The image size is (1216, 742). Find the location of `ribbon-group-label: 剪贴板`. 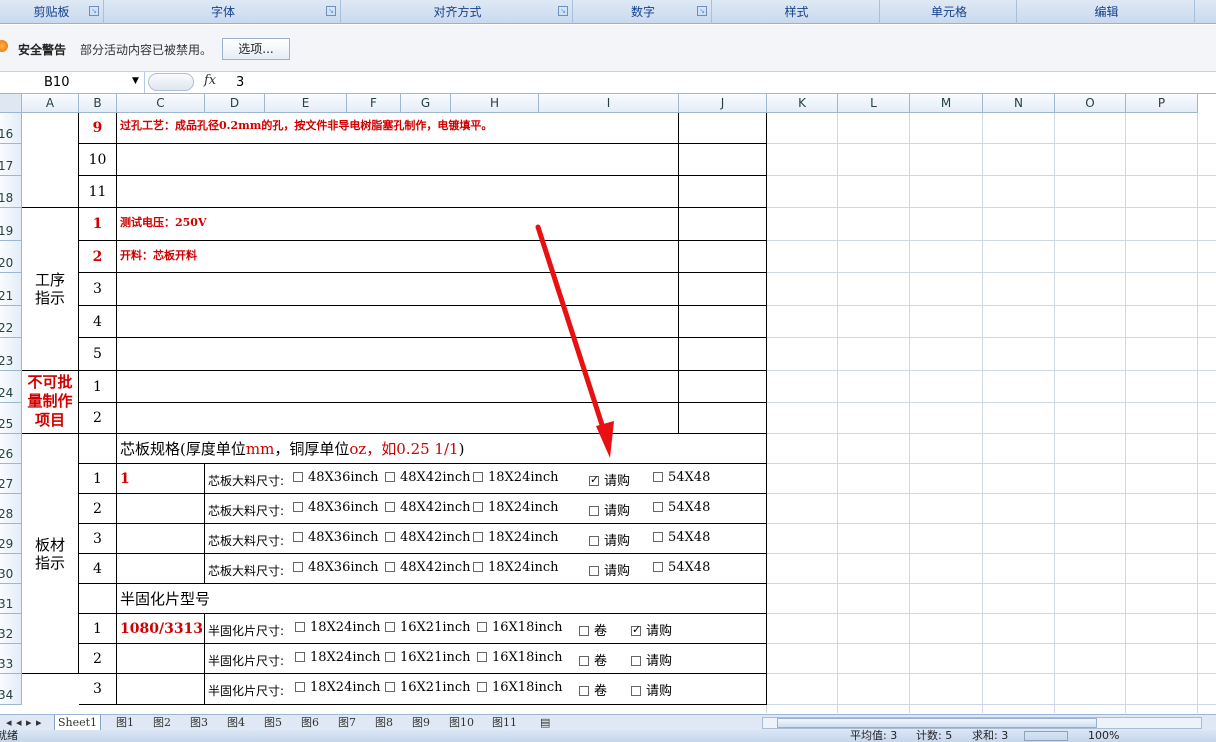

ribbon-group-label: 剪贴板 is located at coordinates (51, 12).